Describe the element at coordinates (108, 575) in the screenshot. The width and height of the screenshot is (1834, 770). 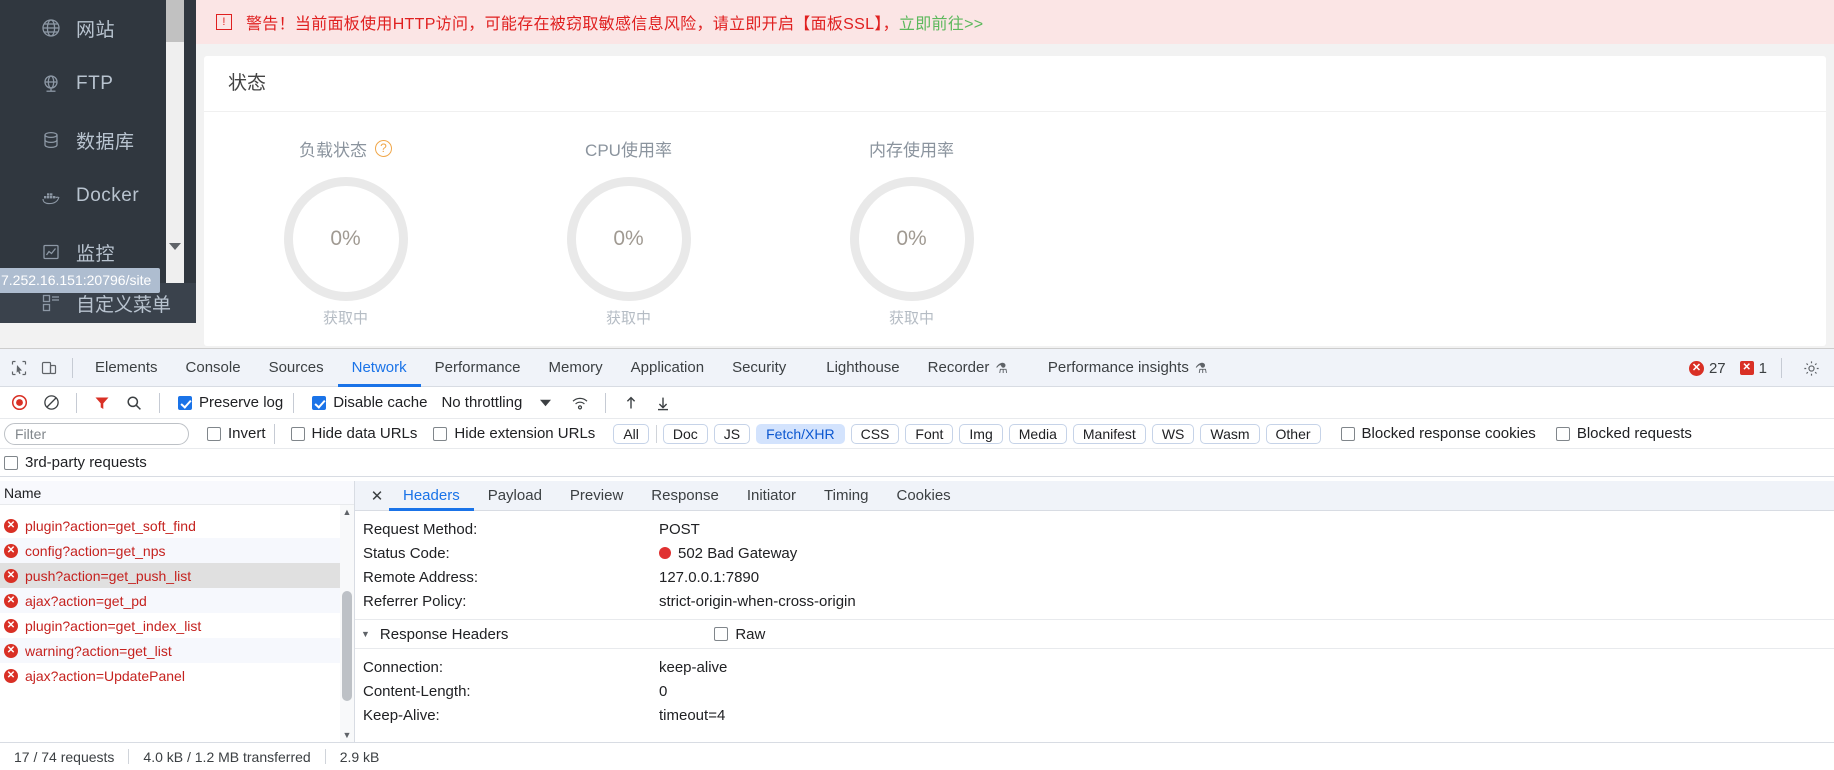
I see `request-name: push?action=get_push_list` at that location.